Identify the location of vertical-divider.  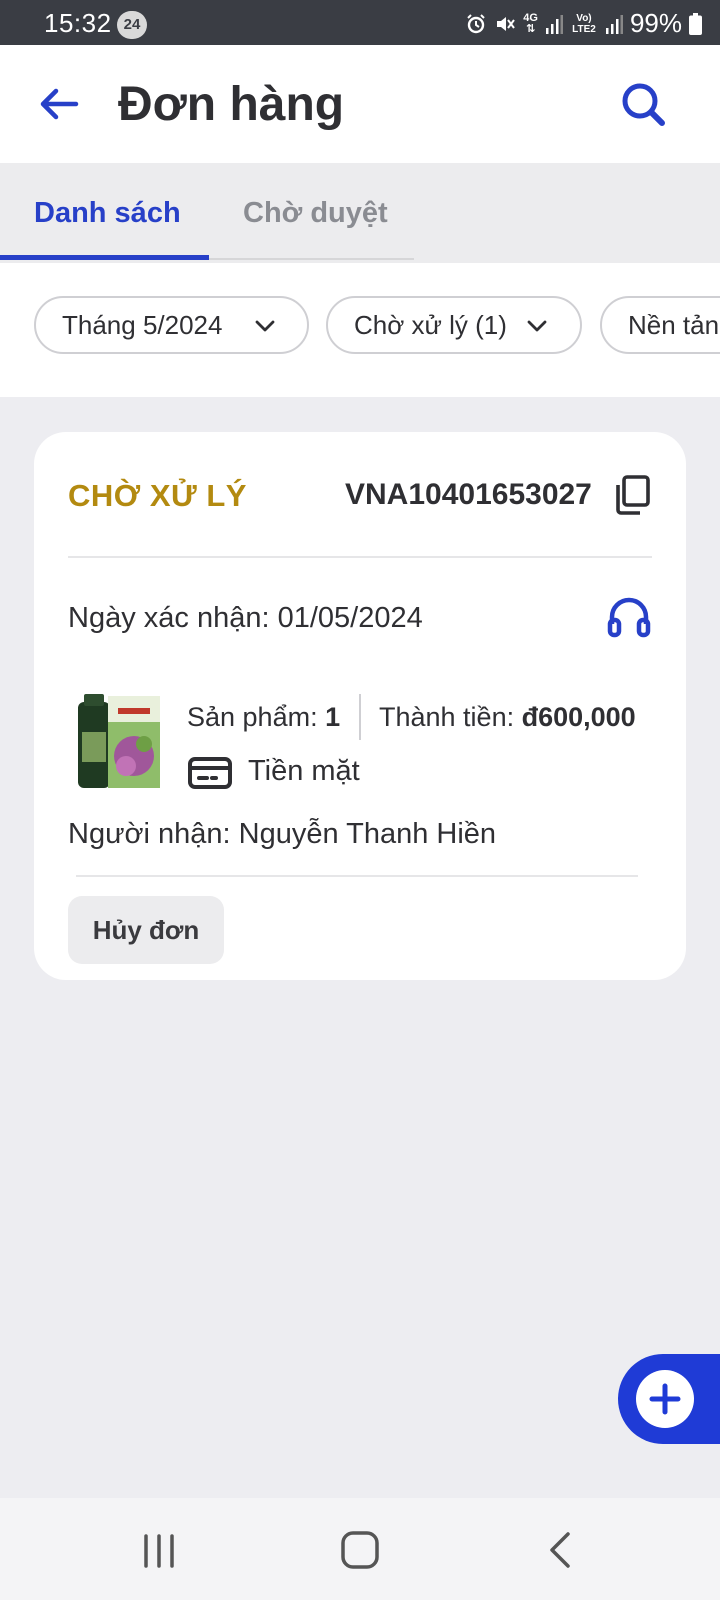
(360, 717).